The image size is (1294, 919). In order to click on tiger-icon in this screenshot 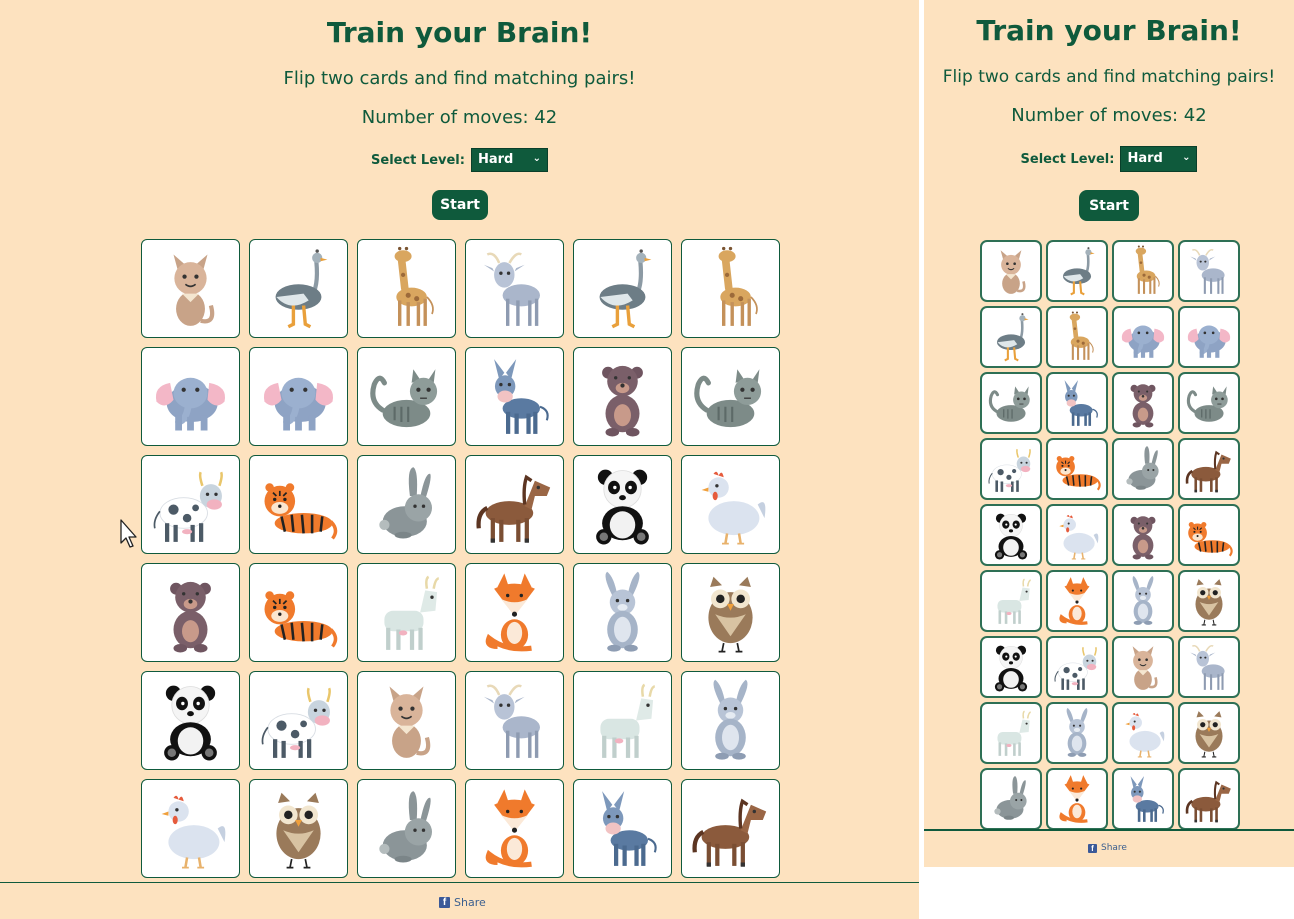, I will do `click(1078, 473)`.